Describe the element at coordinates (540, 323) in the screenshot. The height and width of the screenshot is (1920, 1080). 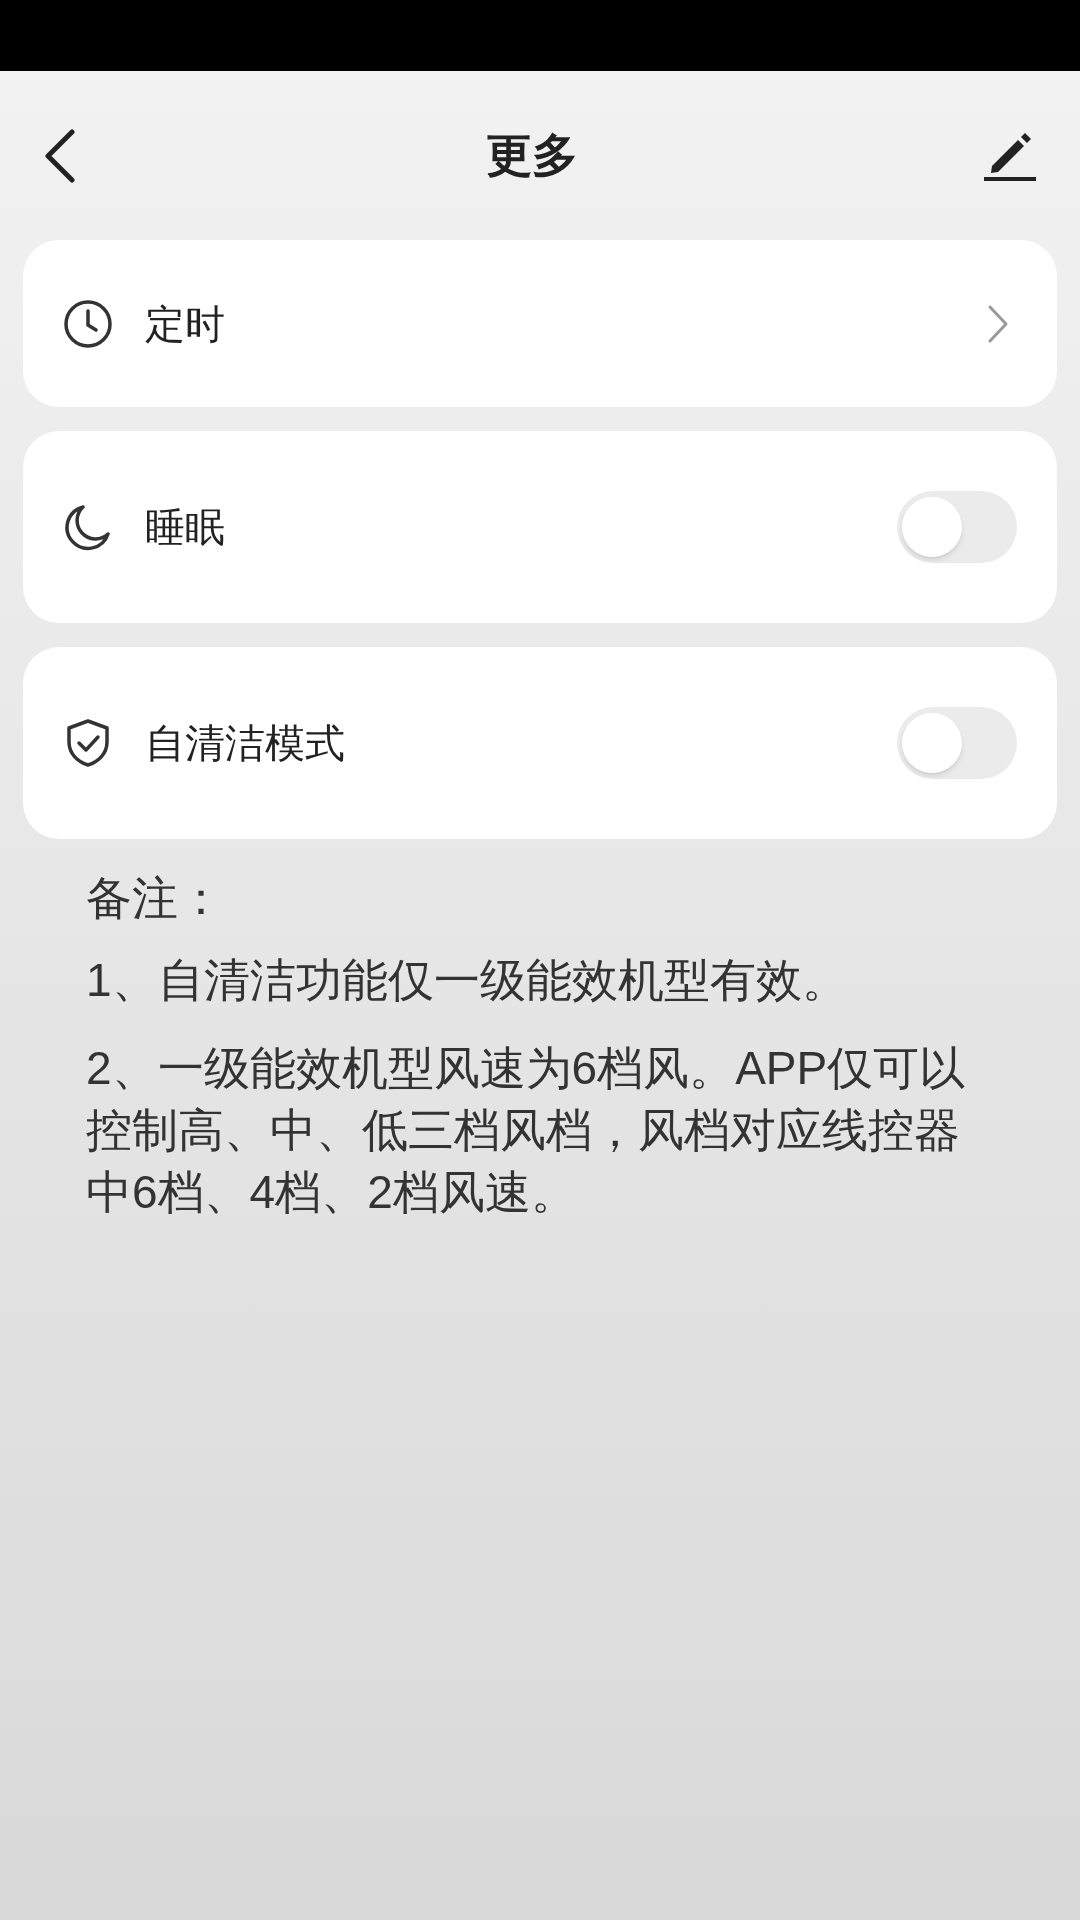
I see `setting-card: 定时` at that location.